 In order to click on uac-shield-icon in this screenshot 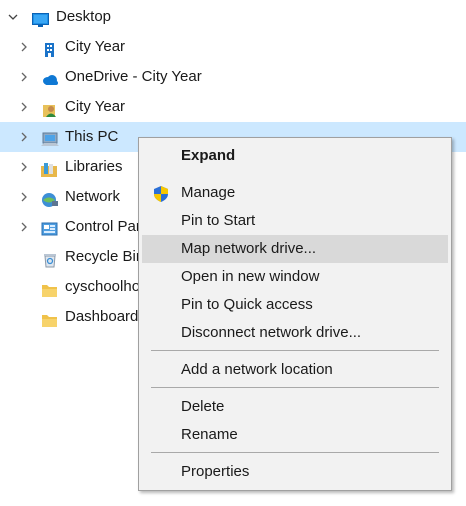, I will do `click(161, 194)`.